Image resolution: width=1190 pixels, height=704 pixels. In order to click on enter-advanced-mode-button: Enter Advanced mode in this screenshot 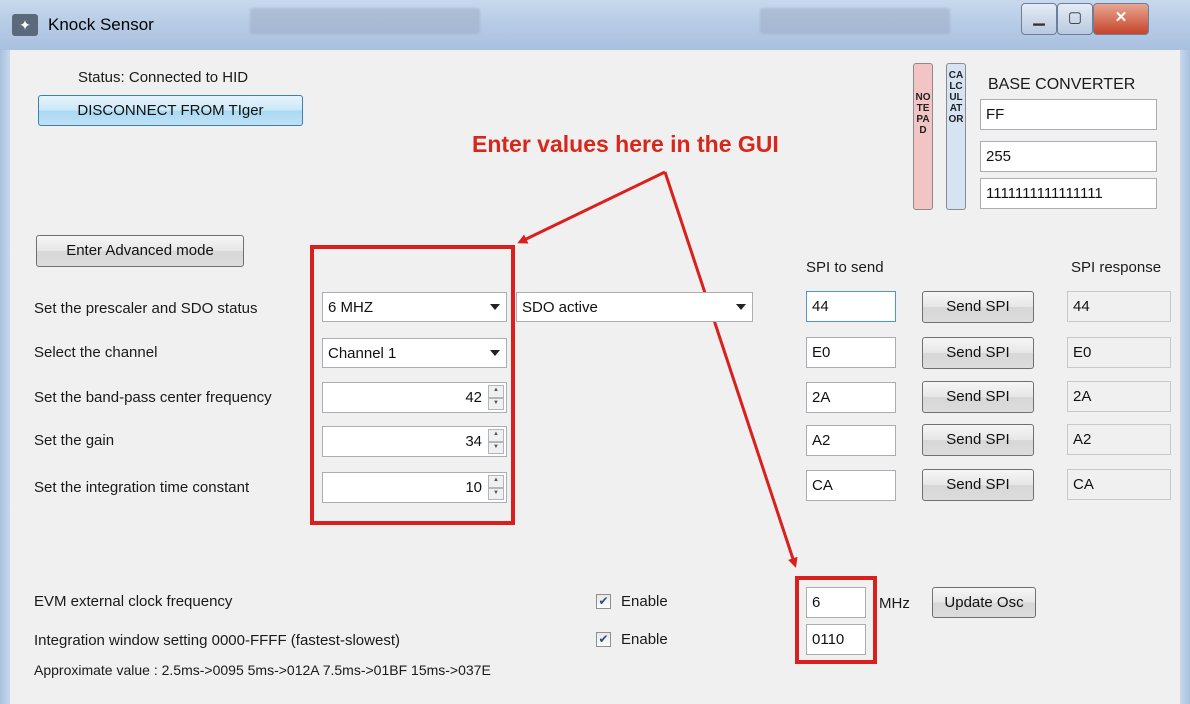, I will do `click(140, 251)`.